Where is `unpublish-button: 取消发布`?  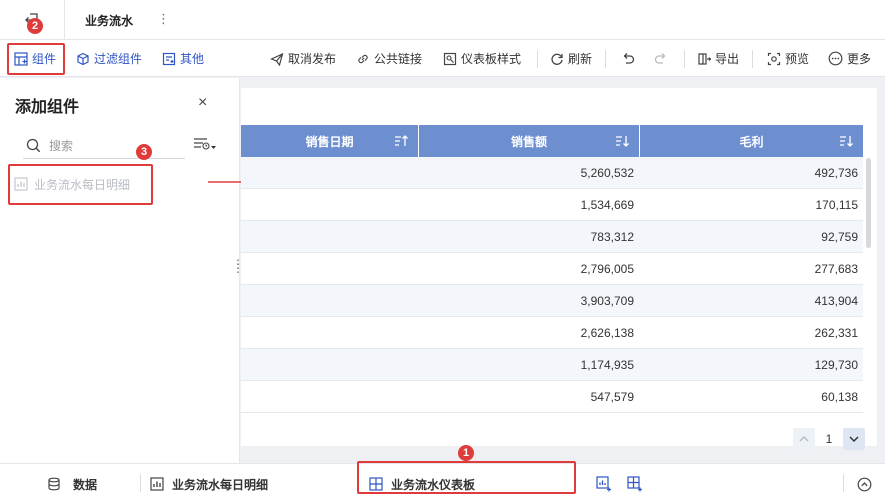
unpublish-button: 取消发布 is located at coordinates (303, 58).